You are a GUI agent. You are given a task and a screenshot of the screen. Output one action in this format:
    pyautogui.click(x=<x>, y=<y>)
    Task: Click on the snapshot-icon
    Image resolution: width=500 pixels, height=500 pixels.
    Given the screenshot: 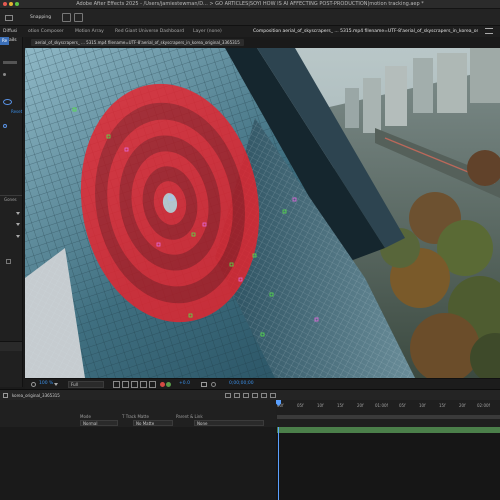 What is the action you would take?
    pyautogui.click(x=204, y=384)
    